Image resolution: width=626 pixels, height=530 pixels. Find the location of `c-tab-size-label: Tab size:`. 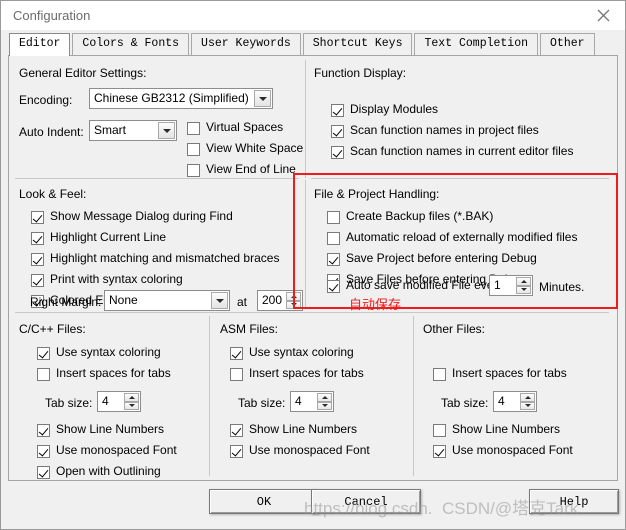

c-tab-size-label: Tab size: is located at coordinates (69, 403).